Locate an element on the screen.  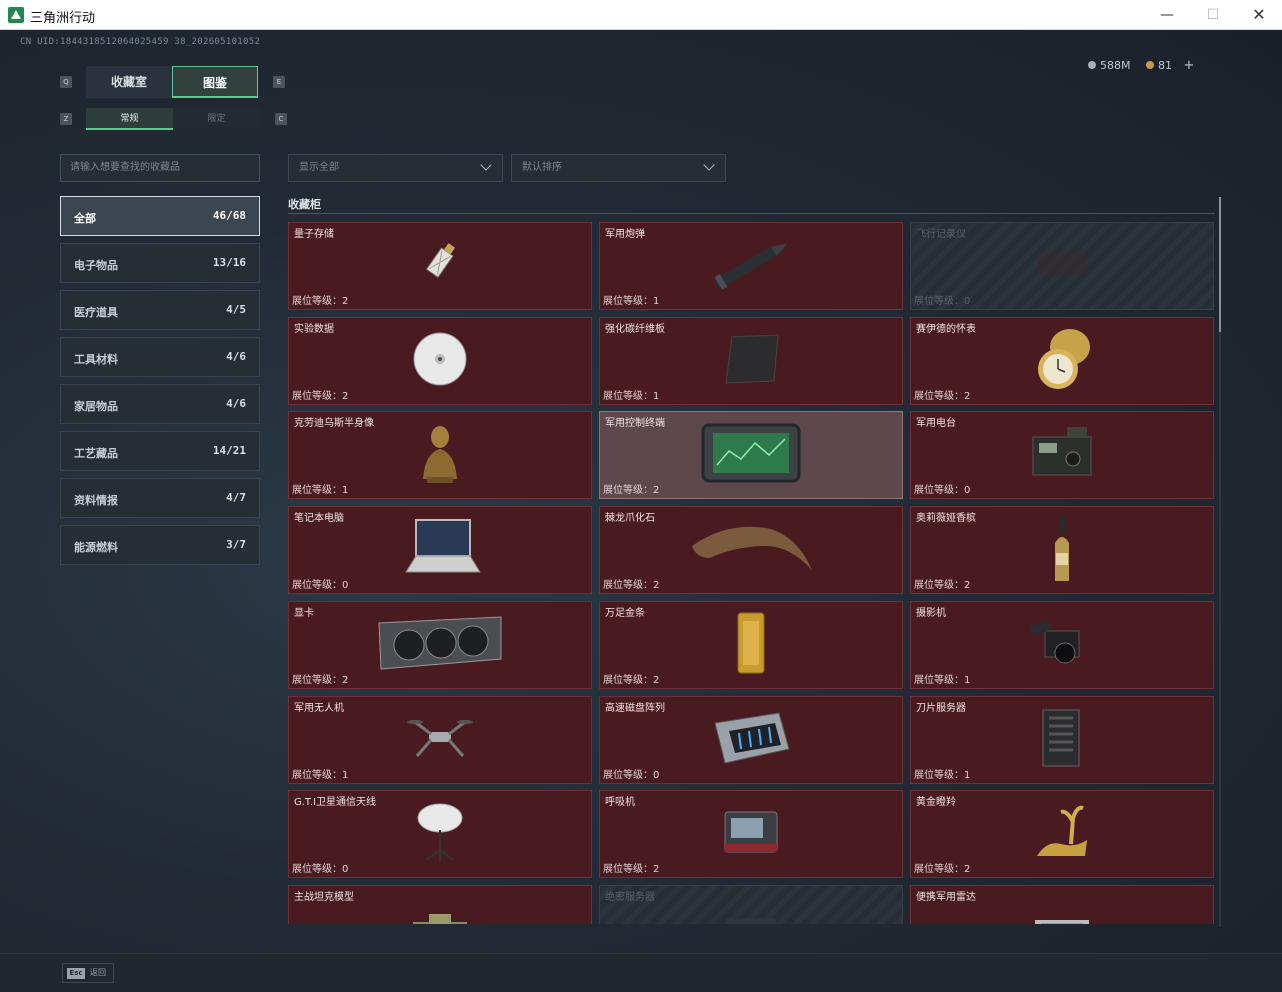
category-item: 家居物品 4/6 is located at coordinates (160, 404).